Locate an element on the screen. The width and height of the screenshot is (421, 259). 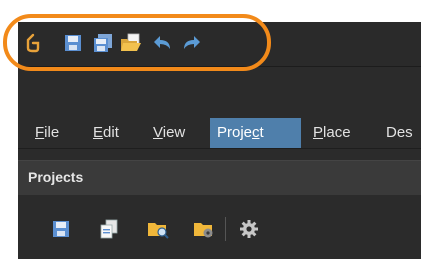
app-logo-icon is located at coordinates (33, 43).